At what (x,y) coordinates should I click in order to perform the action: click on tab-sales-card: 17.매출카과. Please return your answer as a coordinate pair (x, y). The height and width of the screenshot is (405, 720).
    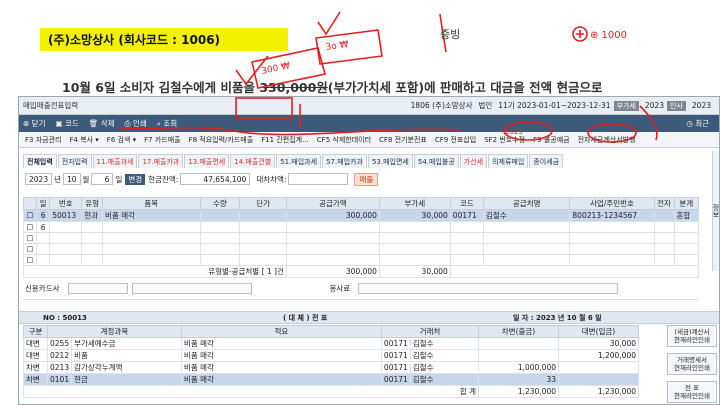
    Looking at the image, I should click on (161, 161).